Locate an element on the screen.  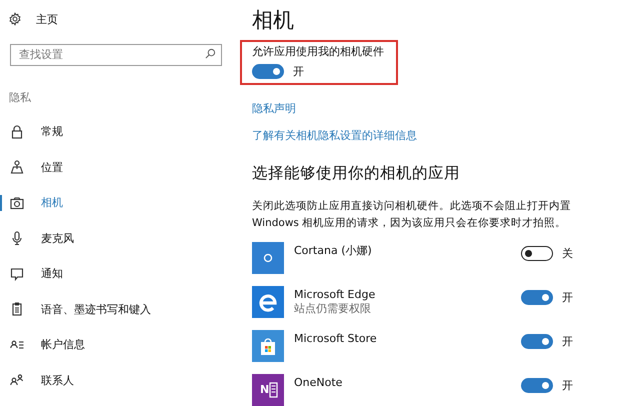
link: 隐私声明 is located at coordinates (446, 108).